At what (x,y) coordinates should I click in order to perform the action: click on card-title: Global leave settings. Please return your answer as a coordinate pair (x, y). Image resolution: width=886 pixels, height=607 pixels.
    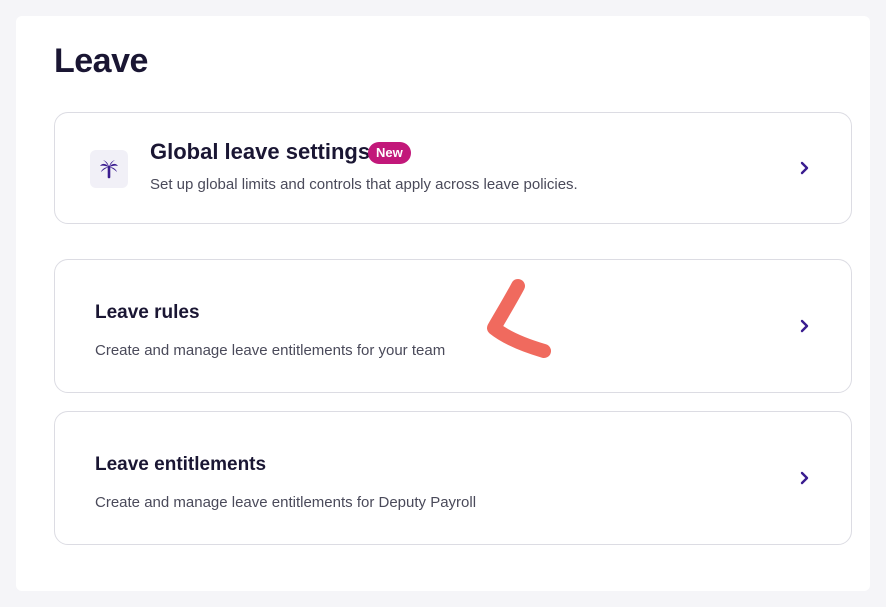
    Looking at the image, I should click on (260, 151).